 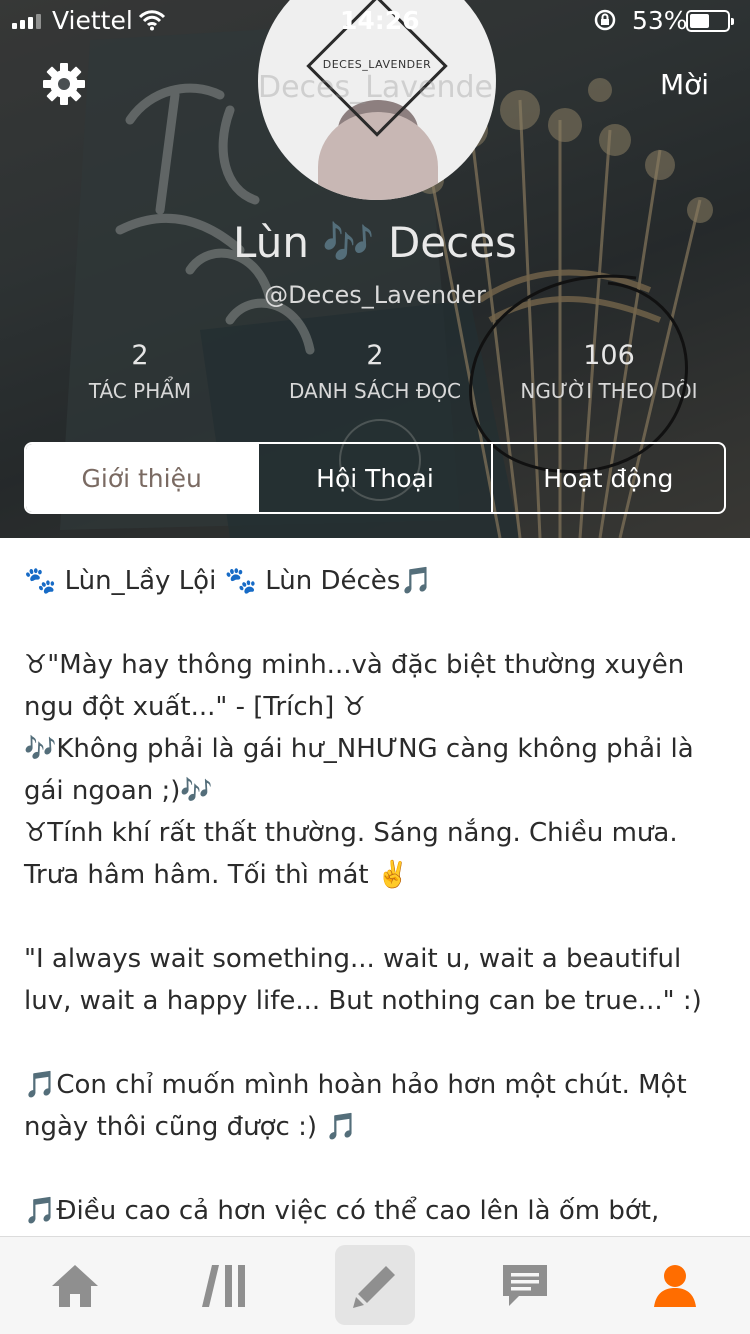 I want to click on messages-icon, so click(x=525, y=1285).